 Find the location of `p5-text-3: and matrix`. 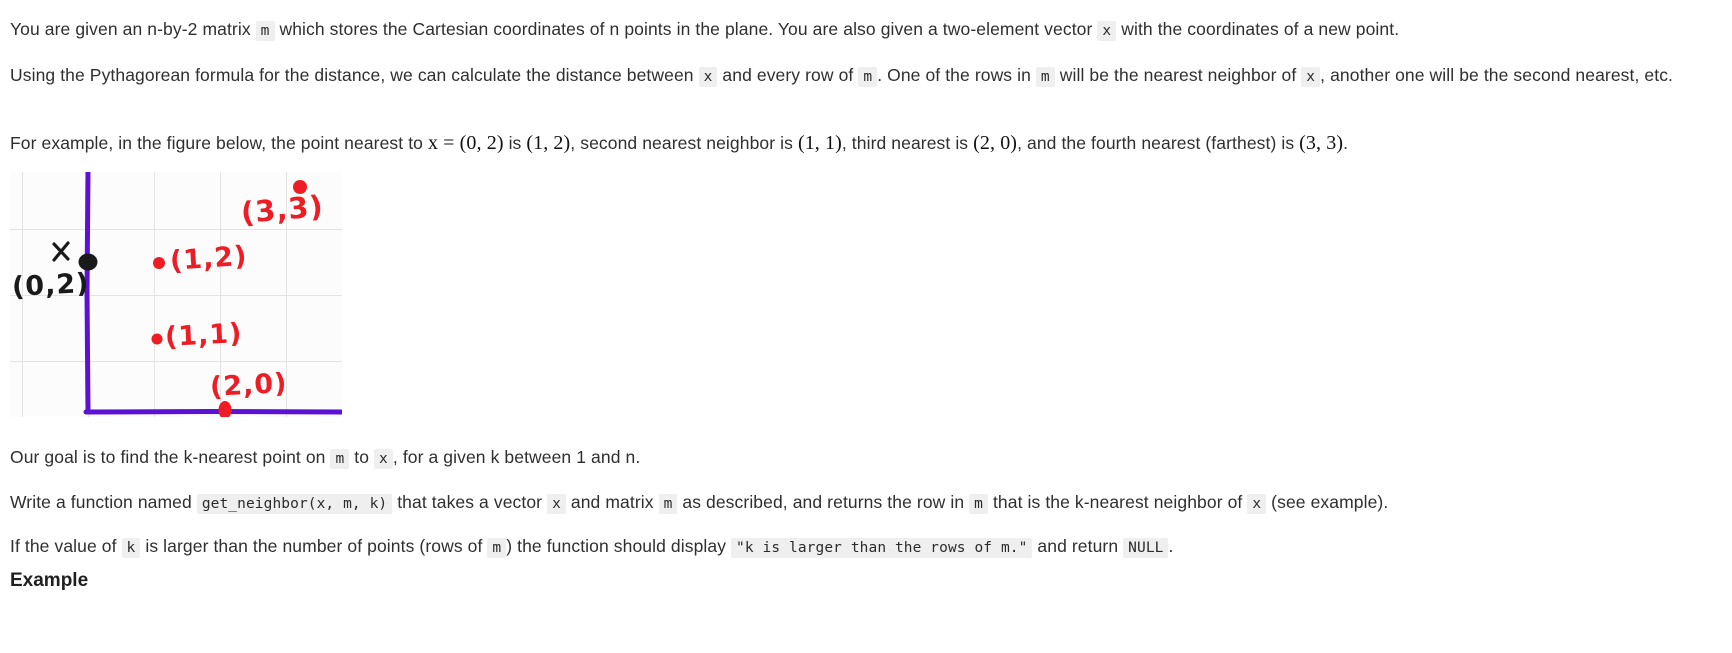

p5-text-3: and matrix is located at coordinates (612, 502).